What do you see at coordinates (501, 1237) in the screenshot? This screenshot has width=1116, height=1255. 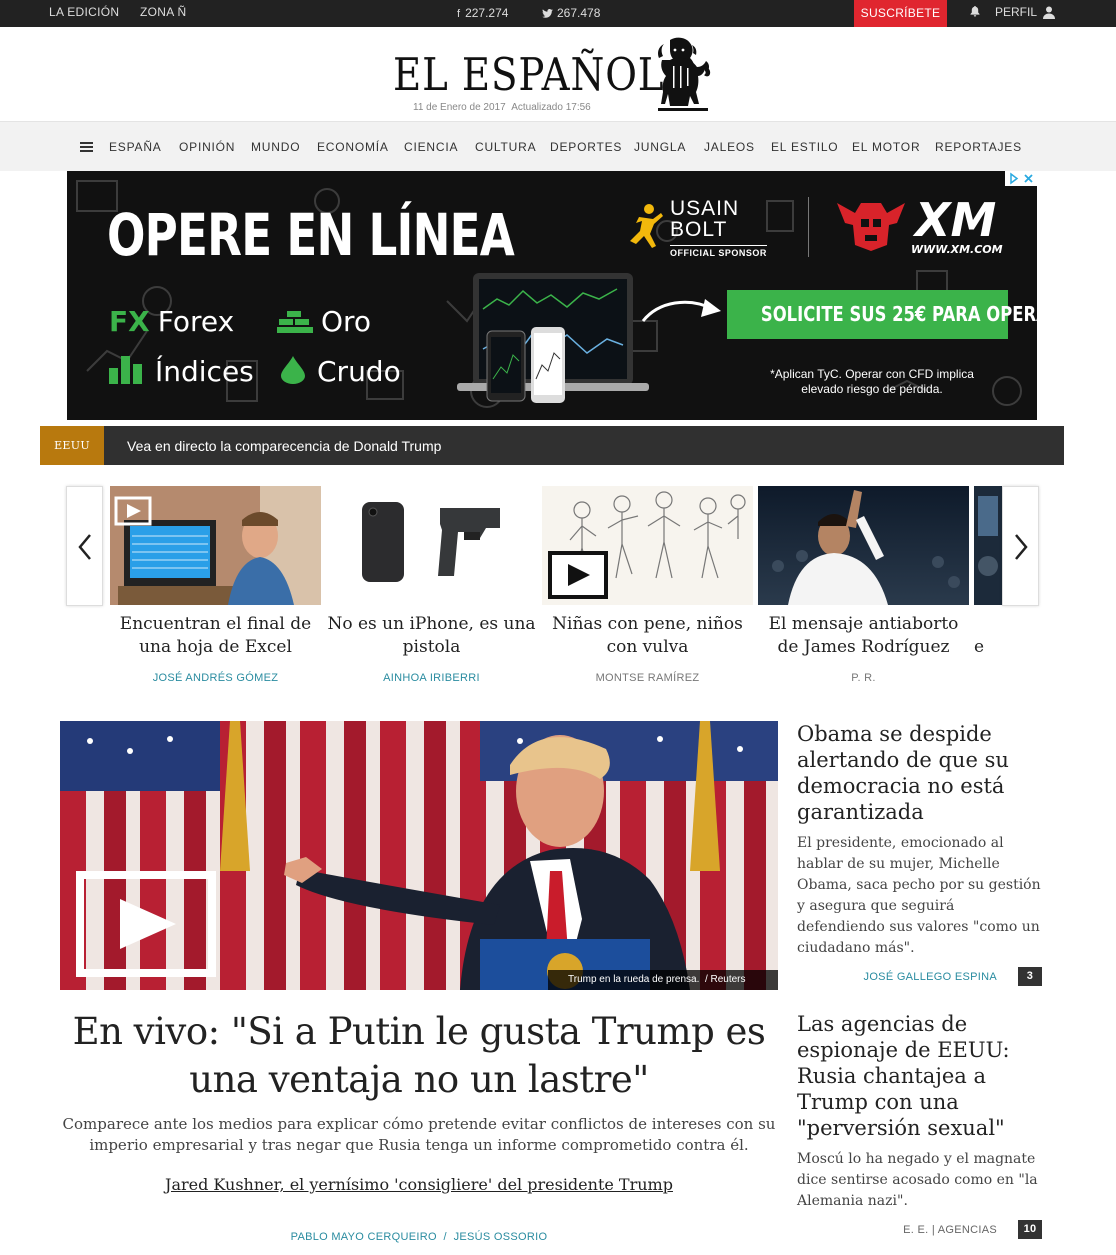 I see `author-link: JESÚS OSSORIO` at bounding box center [501, 1237].